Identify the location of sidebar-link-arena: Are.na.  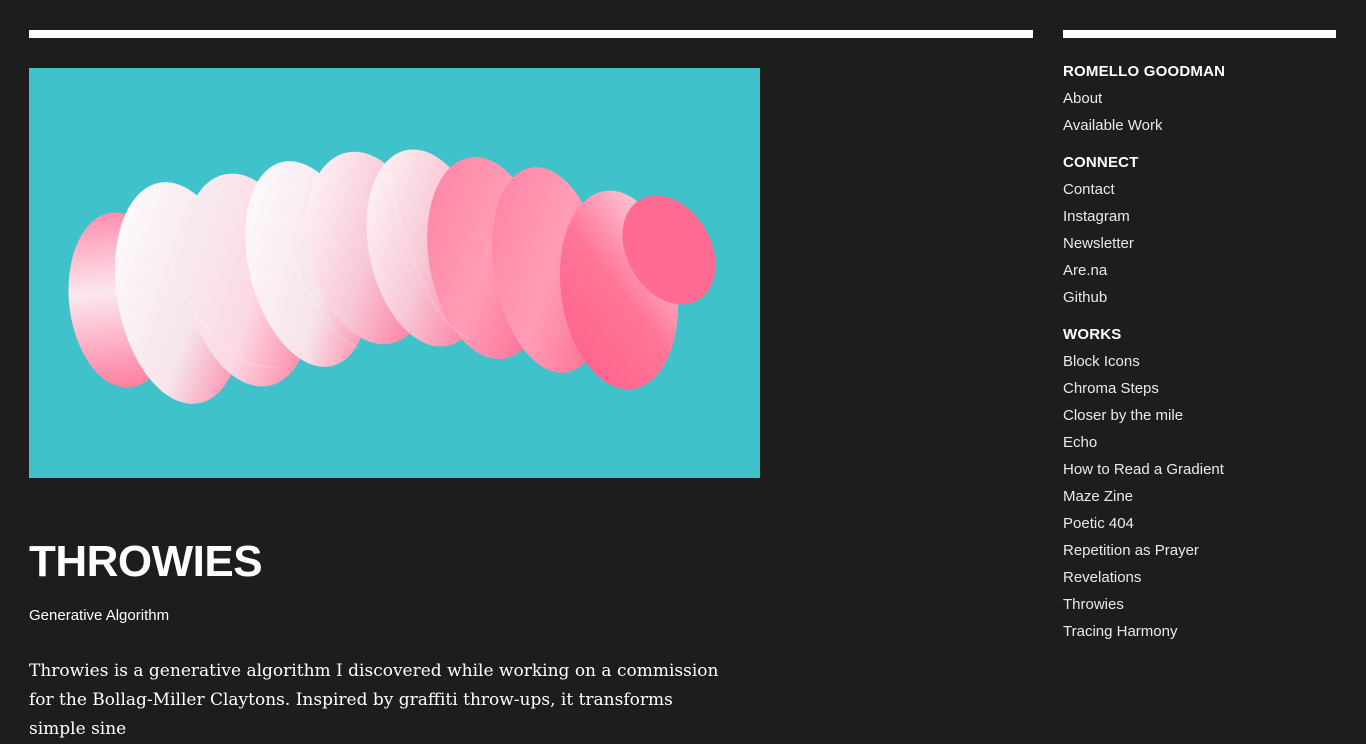
(1199, 270).